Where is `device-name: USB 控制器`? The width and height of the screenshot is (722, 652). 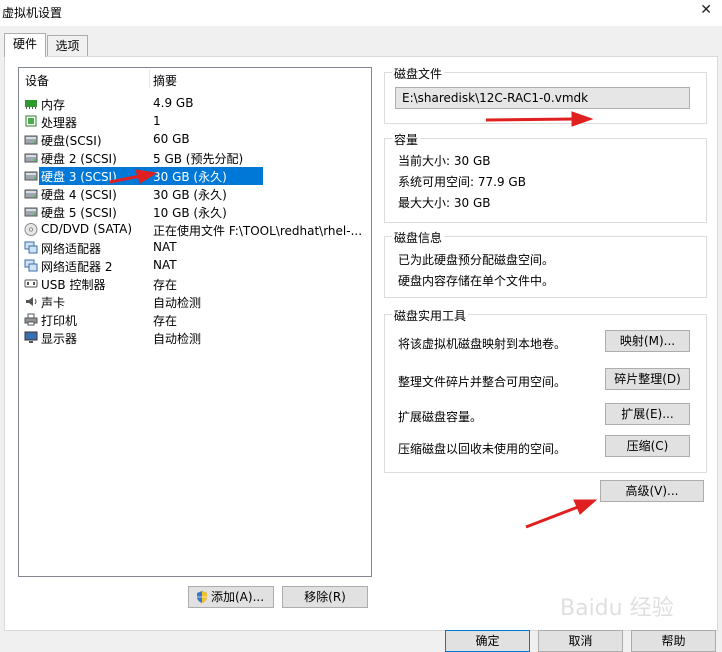 device-name: USB 控制器 is located at coordinates (73, 285).